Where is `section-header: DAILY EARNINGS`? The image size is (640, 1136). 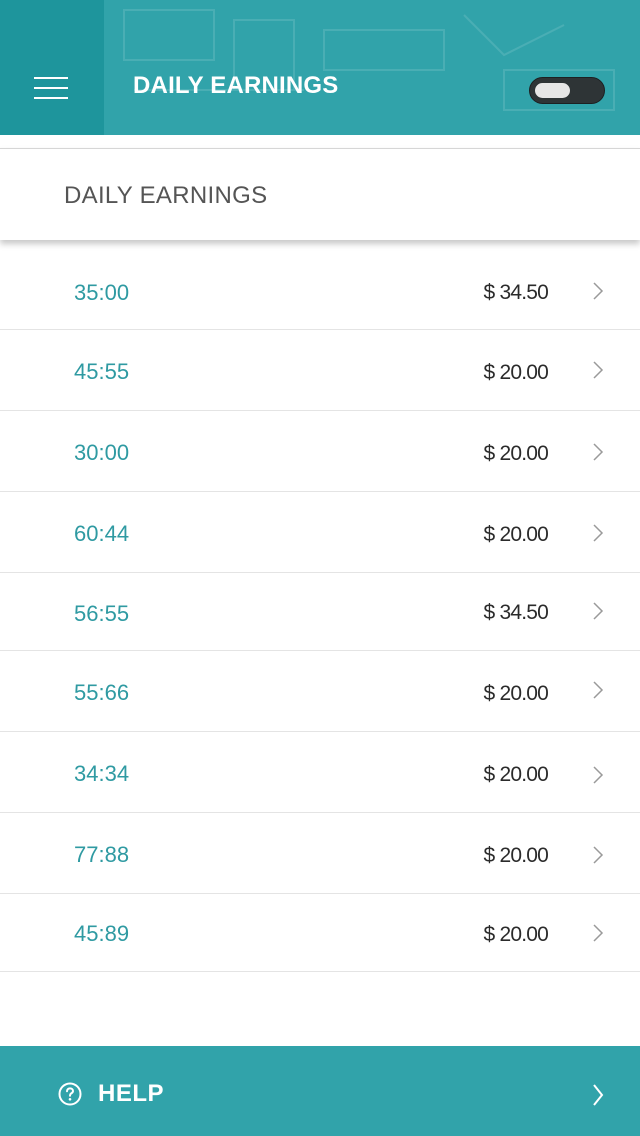
section-header: DAILY EARNINGS is located at coordinates (320, 194).